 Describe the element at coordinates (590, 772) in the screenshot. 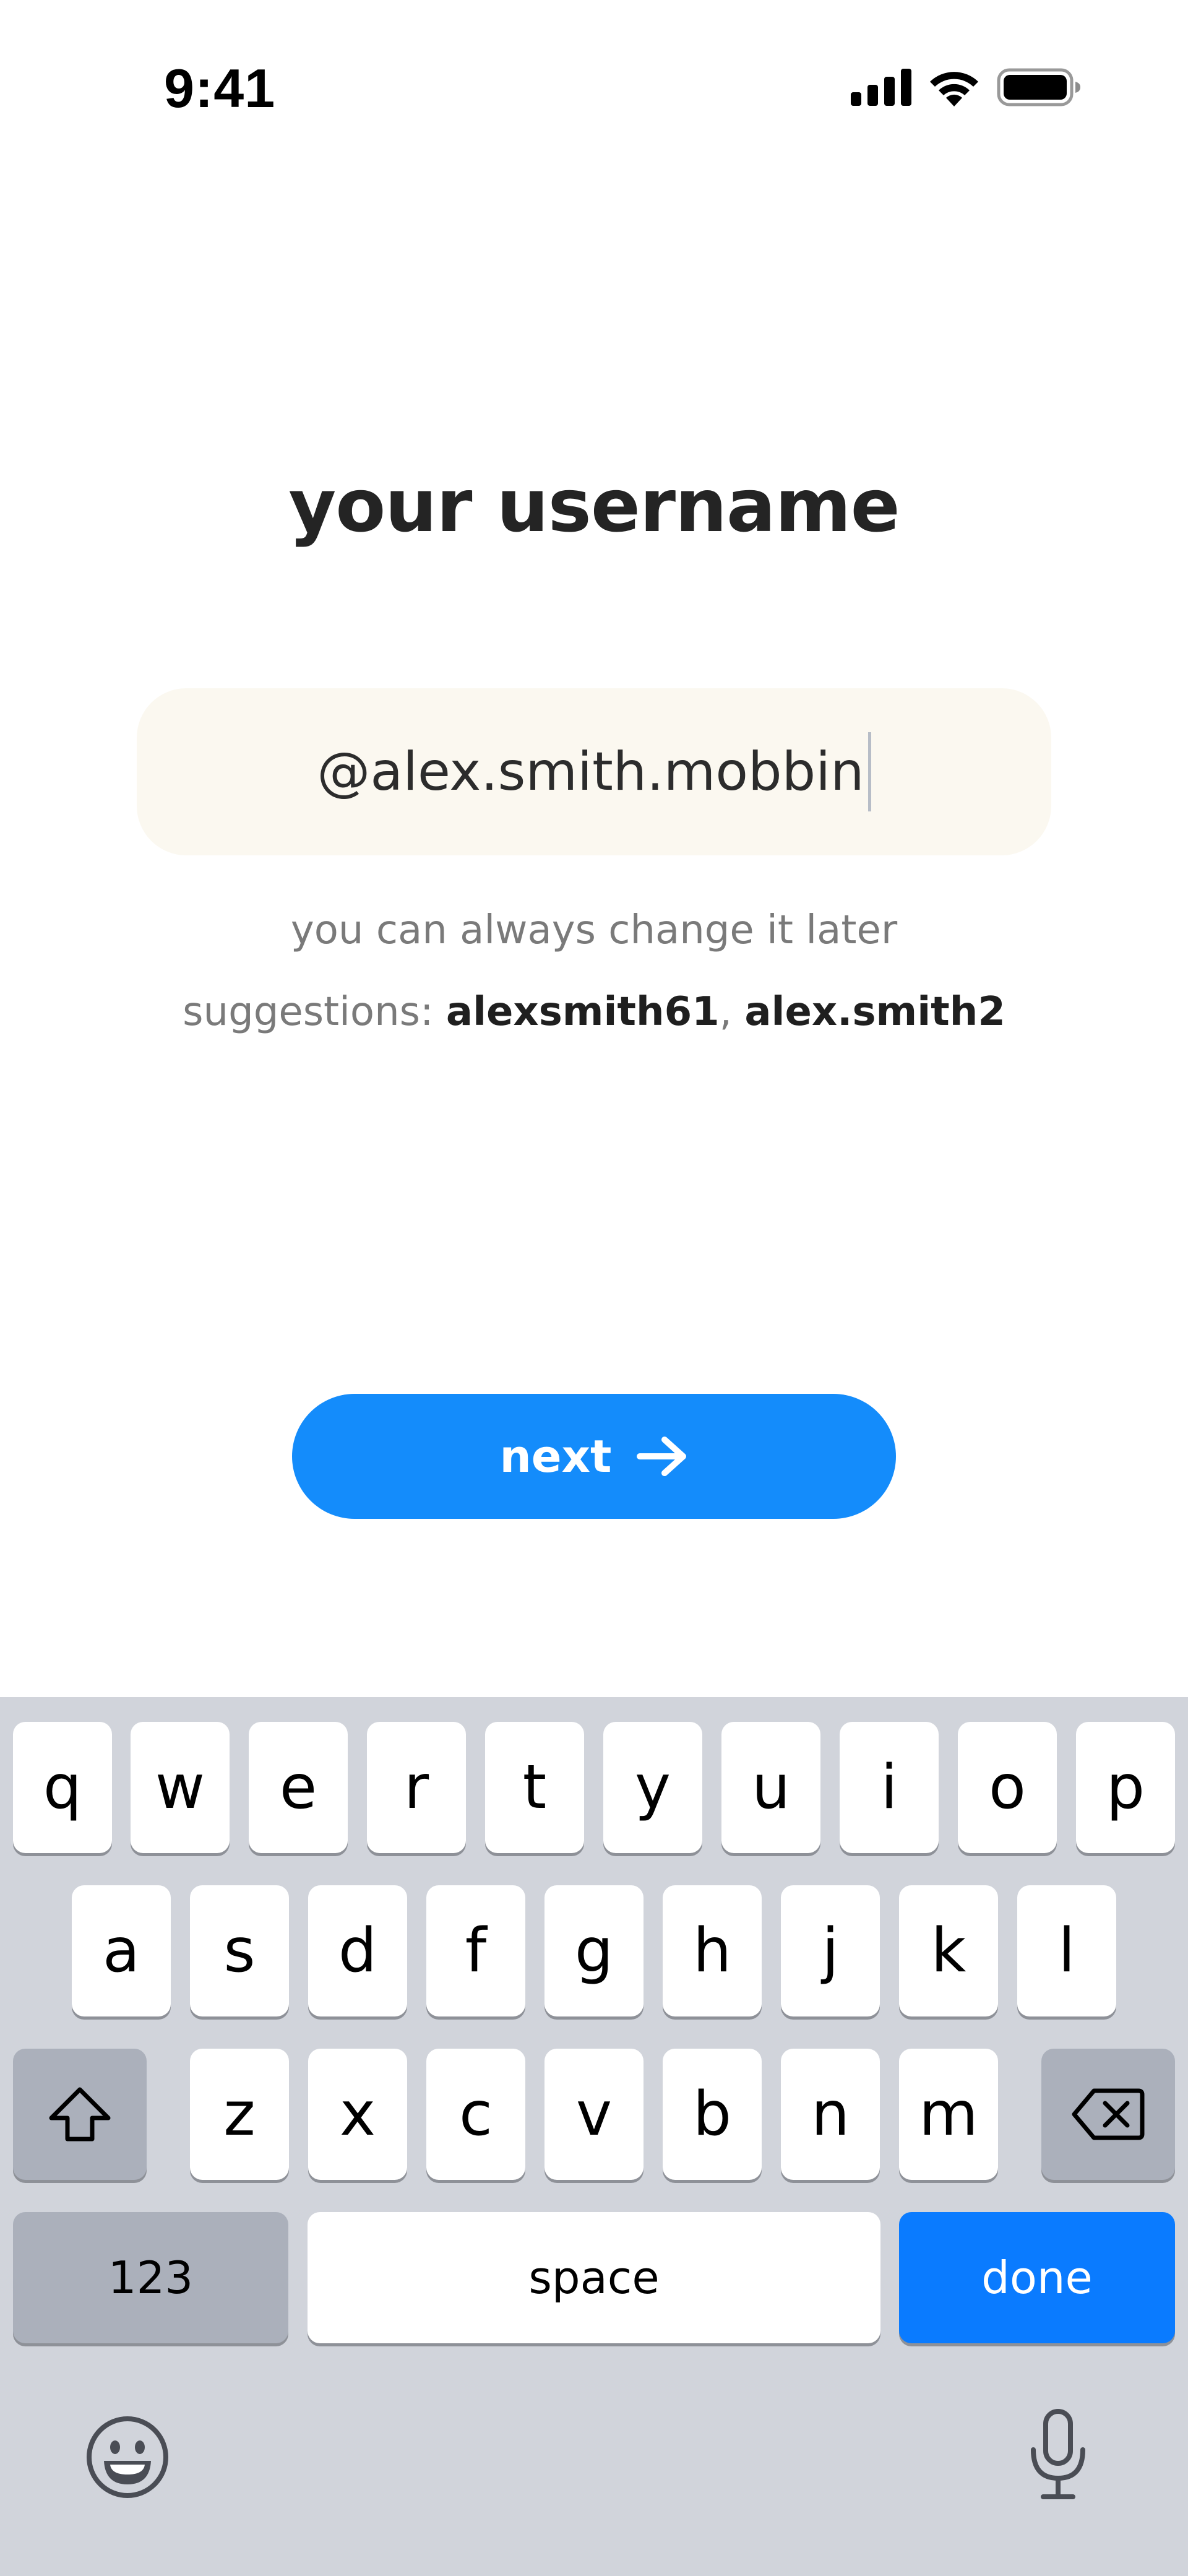

I see `username-value: @alex.smith.mobbin` at that location.